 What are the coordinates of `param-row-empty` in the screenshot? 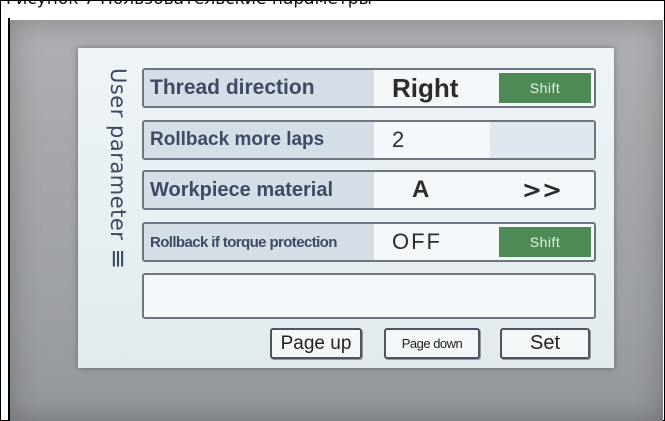 It's located at (369, 296).